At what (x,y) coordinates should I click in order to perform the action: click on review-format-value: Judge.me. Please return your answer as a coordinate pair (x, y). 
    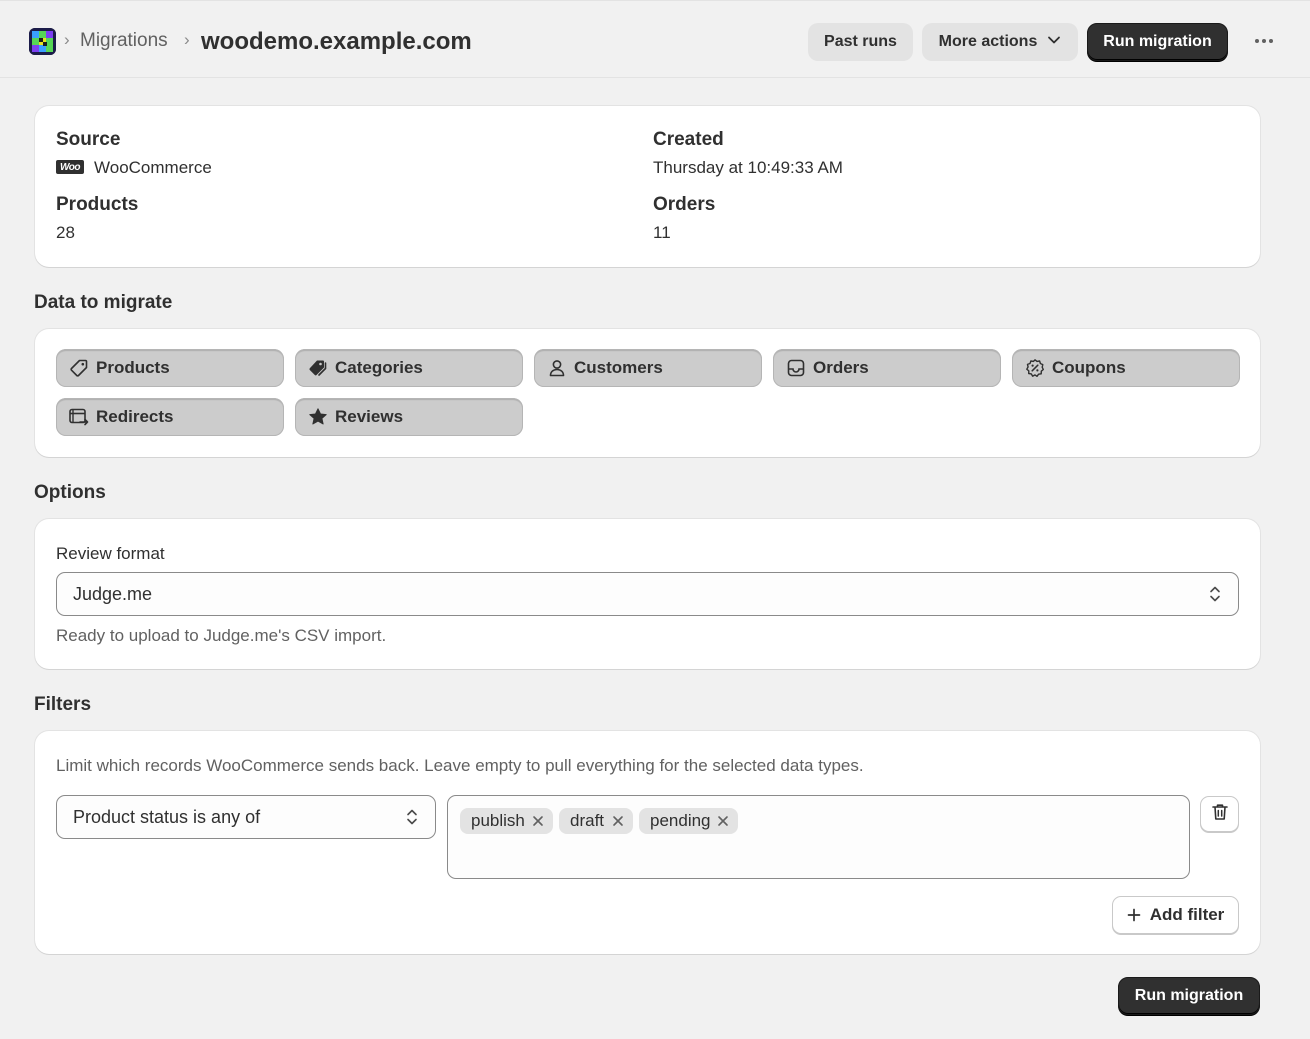
    Looking at the image, I should click on (113, 593).